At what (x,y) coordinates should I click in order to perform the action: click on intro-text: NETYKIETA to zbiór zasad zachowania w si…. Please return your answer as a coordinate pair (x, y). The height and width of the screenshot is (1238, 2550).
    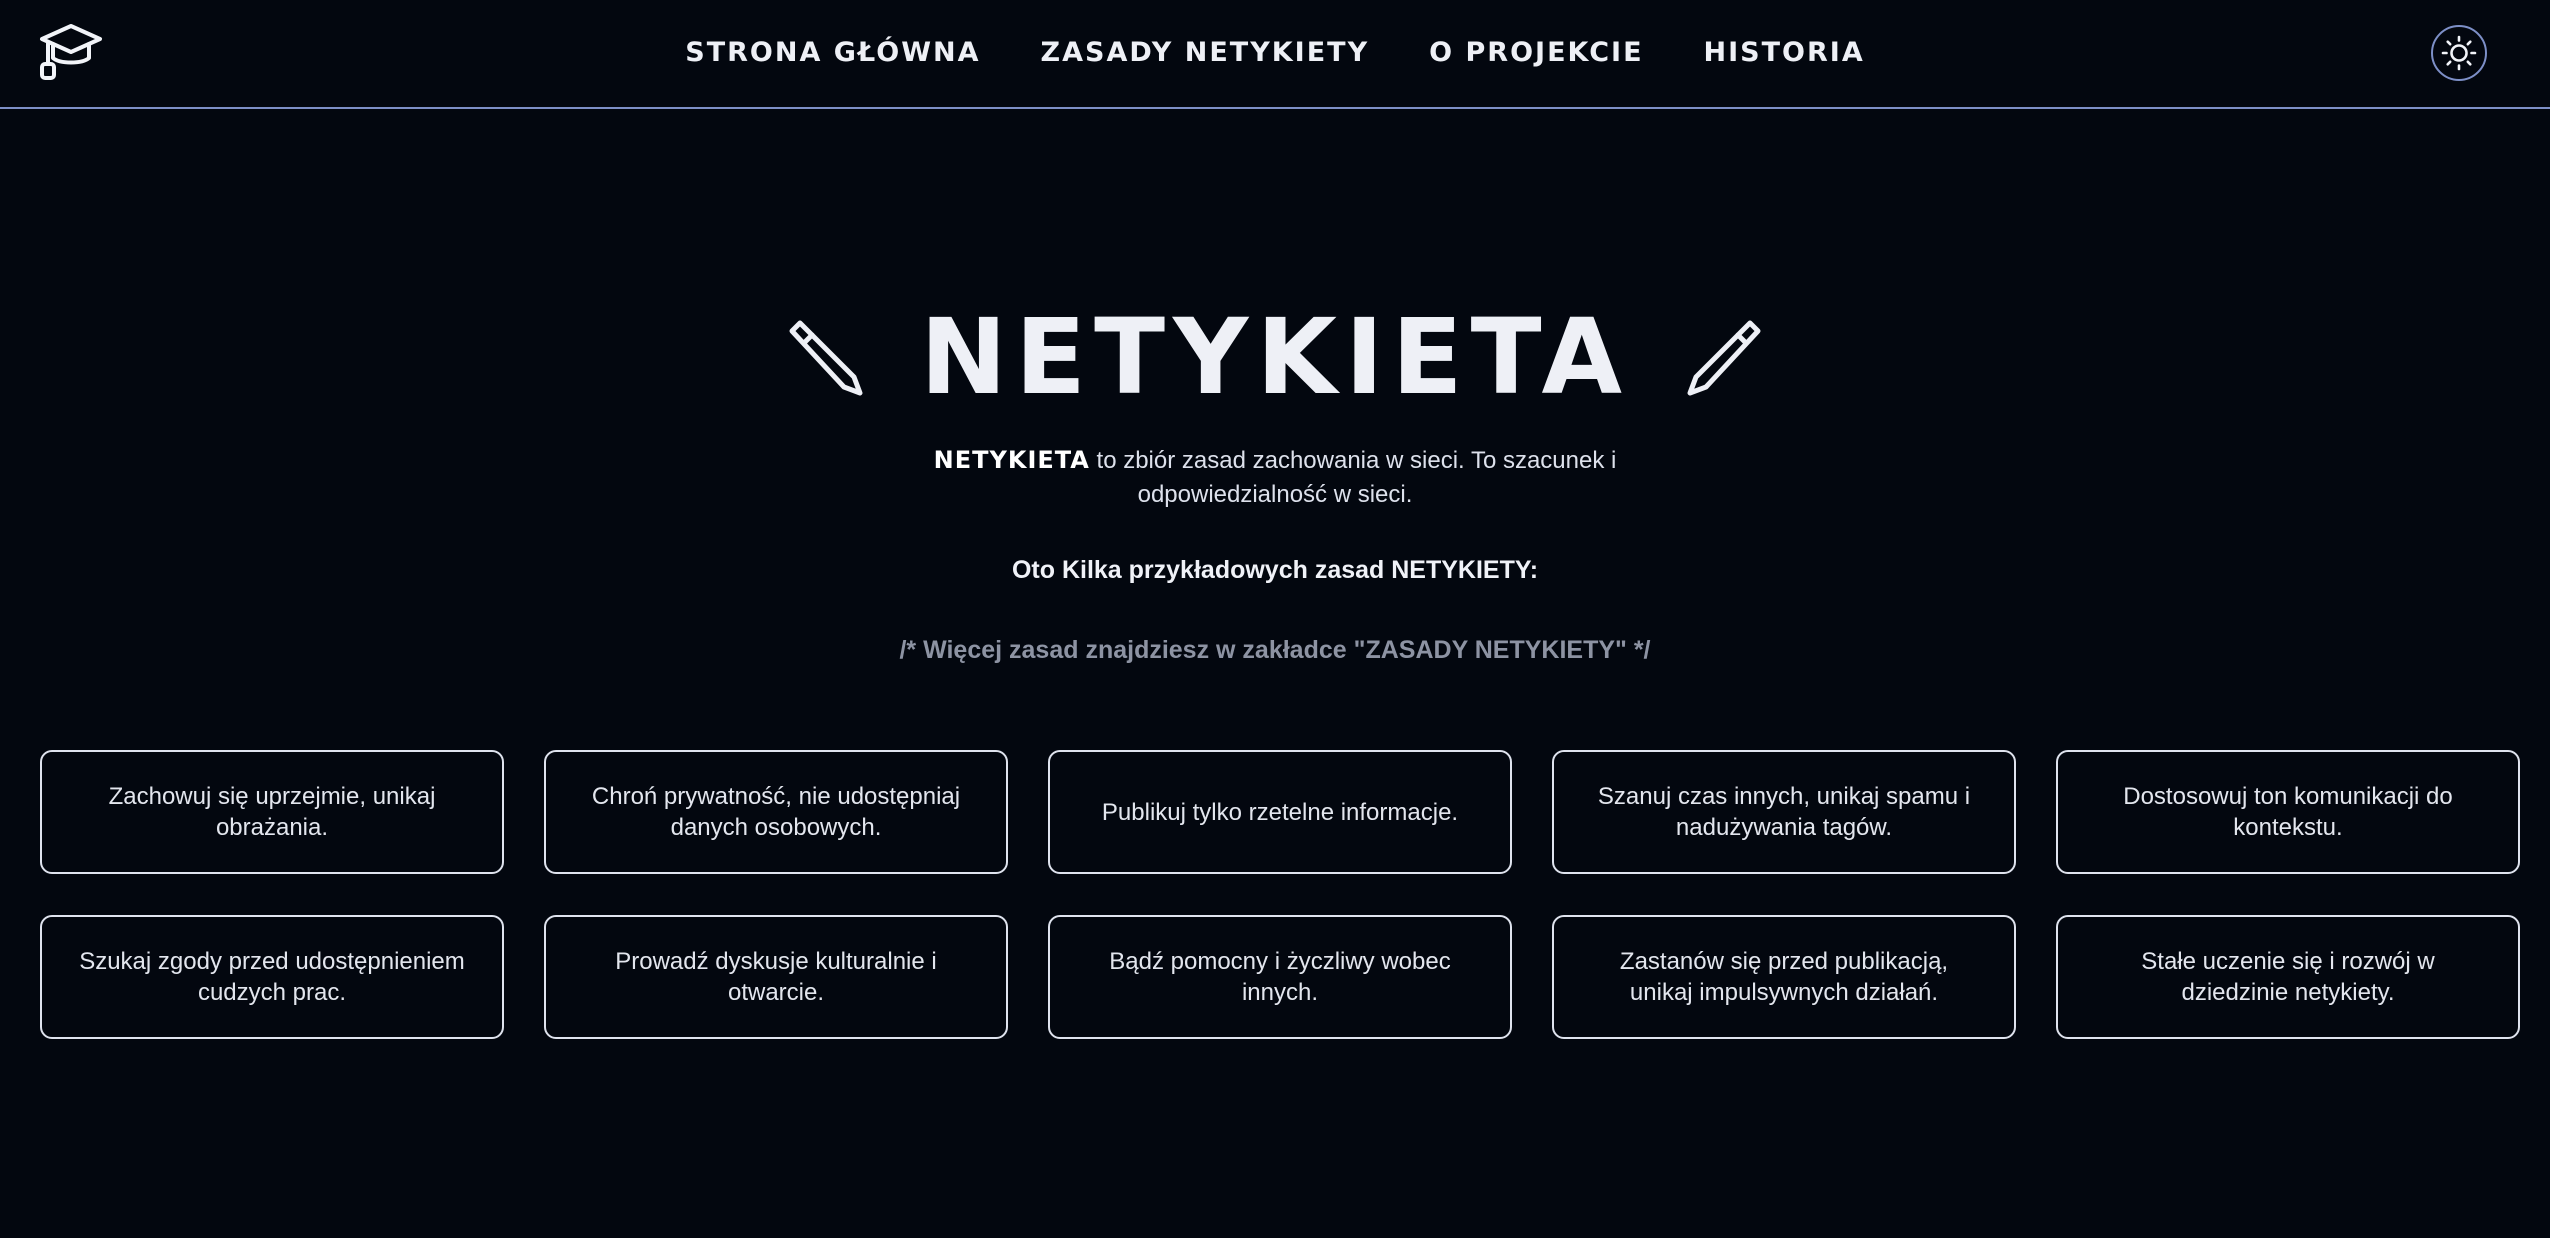
    Looking at the image, I should click on (1275, 477).